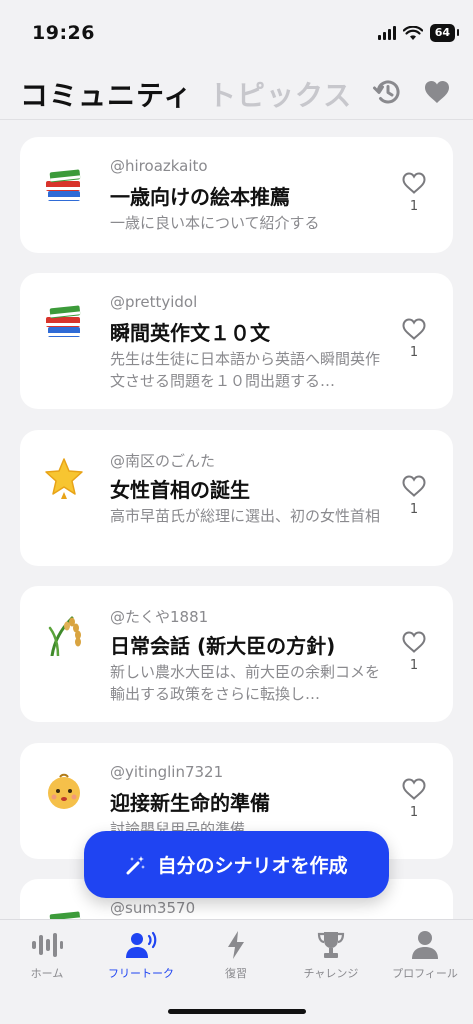  I want to click on create-scenario-button: 自分のシナリオを作成, so click(236, 864).